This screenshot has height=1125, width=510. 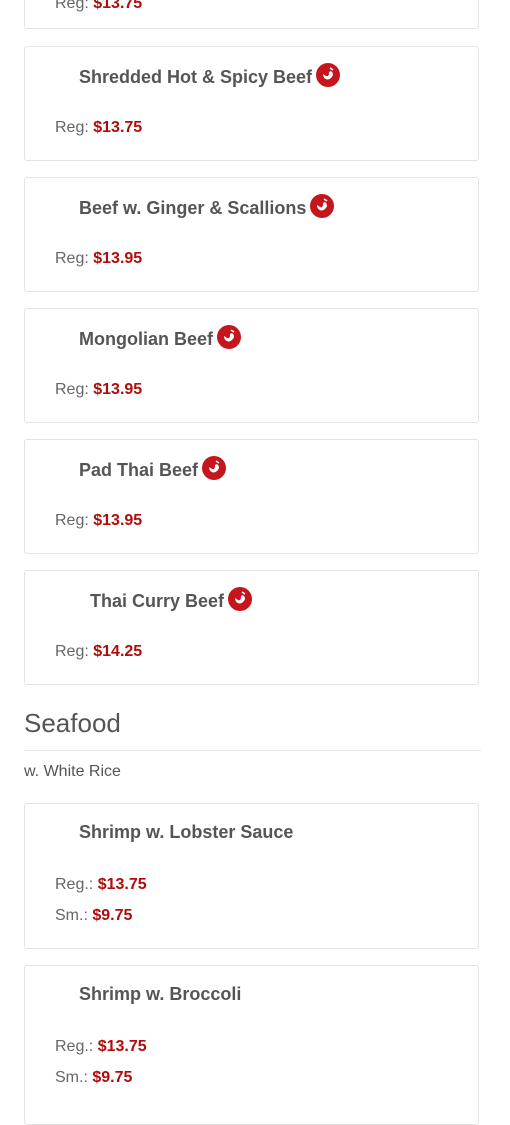 I want to click on section-divider, so click(x=252, y=750).